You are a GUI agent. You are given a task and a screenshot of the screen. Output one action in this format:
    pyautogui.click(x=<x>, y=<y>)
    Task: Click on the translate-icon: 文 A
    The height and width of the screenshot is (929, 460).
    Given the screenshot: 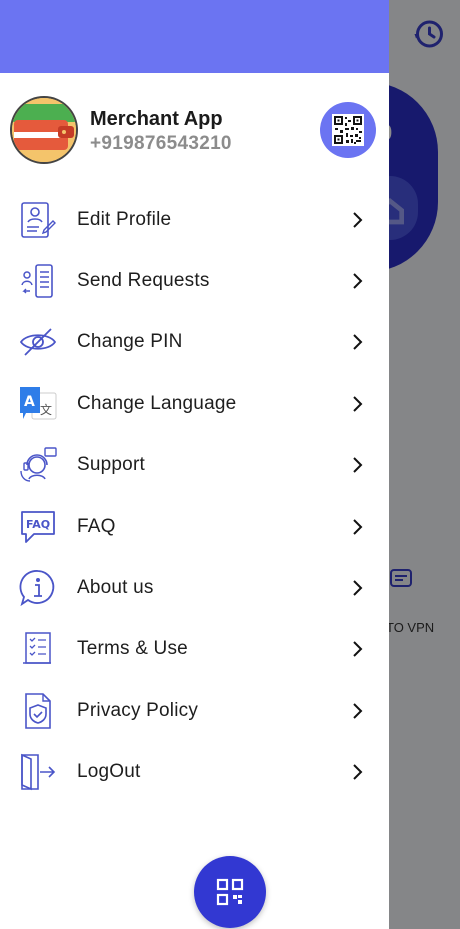 What is the action you would take?
    pyautogui.click(x=38, y=403)
    